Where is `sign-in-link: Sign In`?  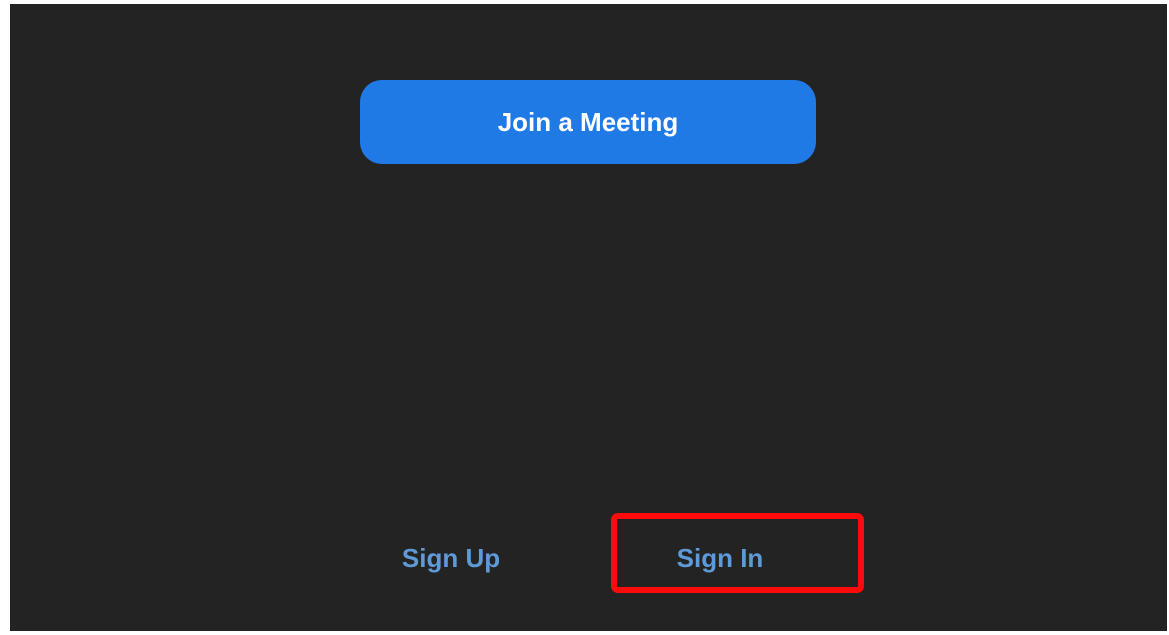
sign-in-link: Sign In is located at coordinates (720, 558).